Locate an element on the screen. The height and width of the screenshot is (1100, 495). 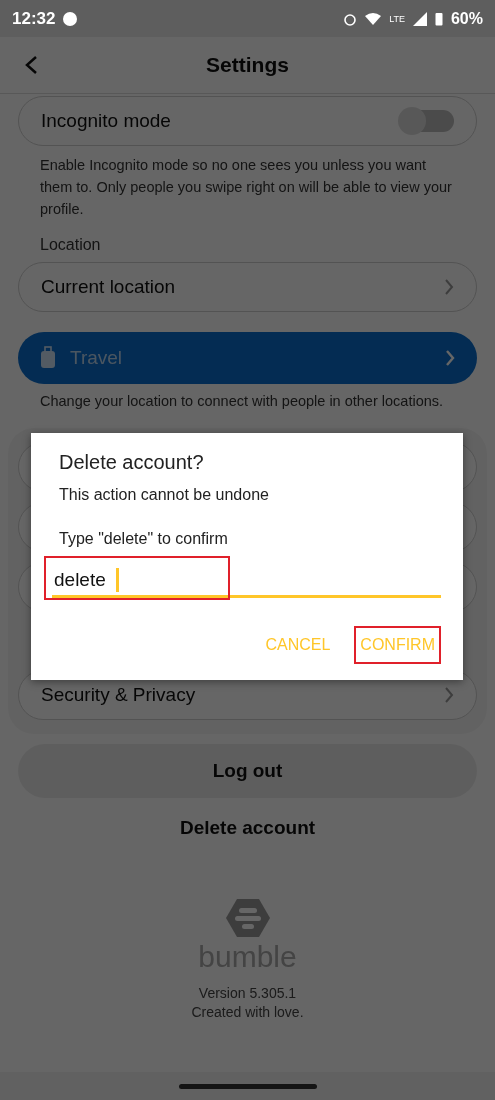
wifi-icon is located at coordinates (373, 18).